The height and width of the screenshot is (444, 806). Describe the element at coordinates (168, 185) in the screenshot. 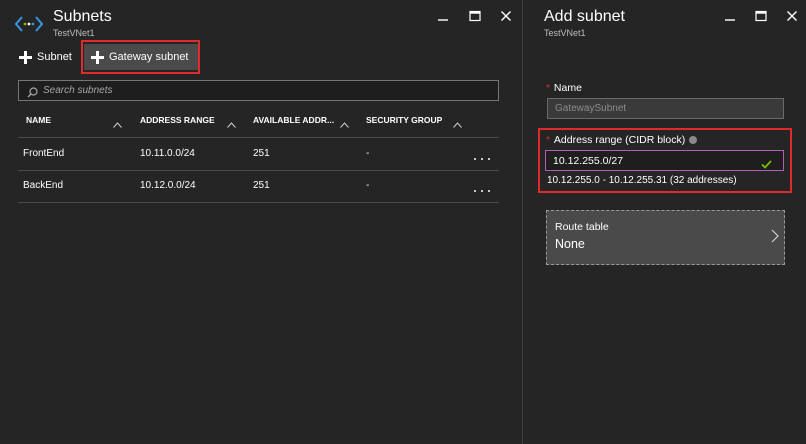

I see `table-cell-address-range: 10.12.0.0/24` at that location.